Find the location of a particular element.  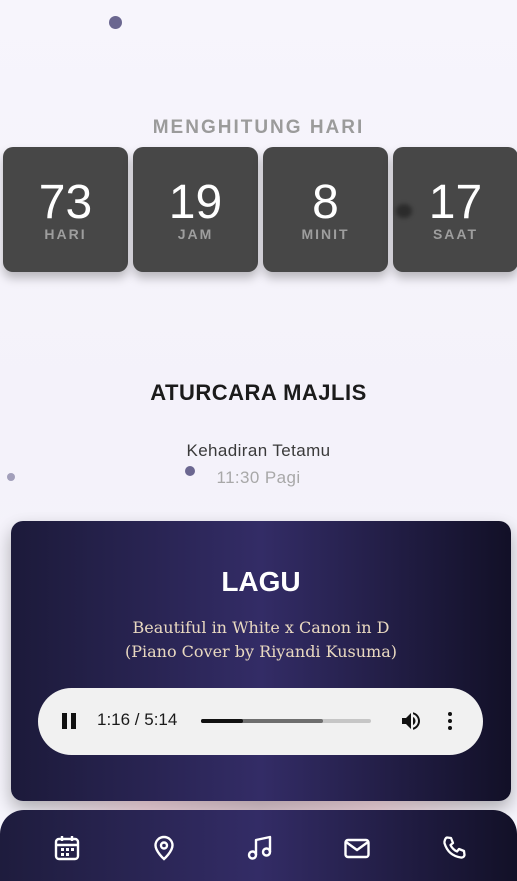

nav-calendar is located at coordinates (67, 848).